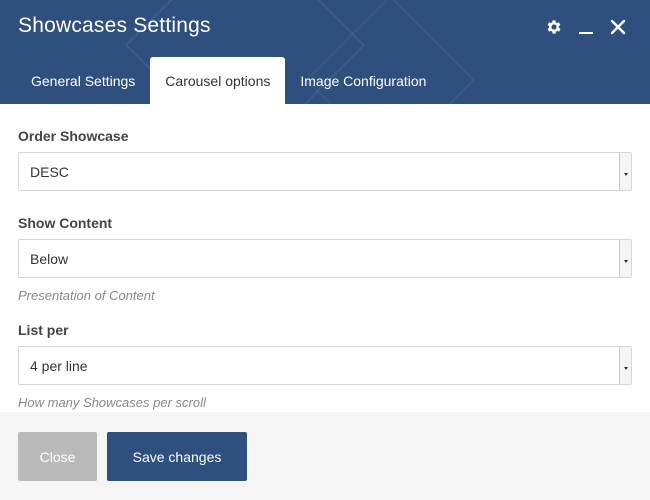 This screenshot has height=500, width=650. Describe the element at coordinates (325, 171) in the screenshot. I see `order-showcase-select: DESC` at that location.